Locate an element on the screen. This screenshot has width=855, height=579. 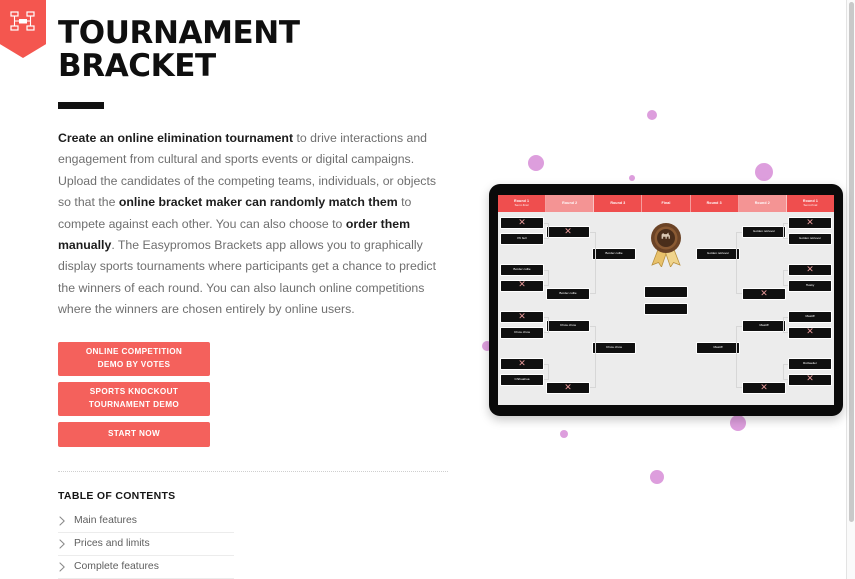
title-underline-rule is located at coordinates (81, 106).